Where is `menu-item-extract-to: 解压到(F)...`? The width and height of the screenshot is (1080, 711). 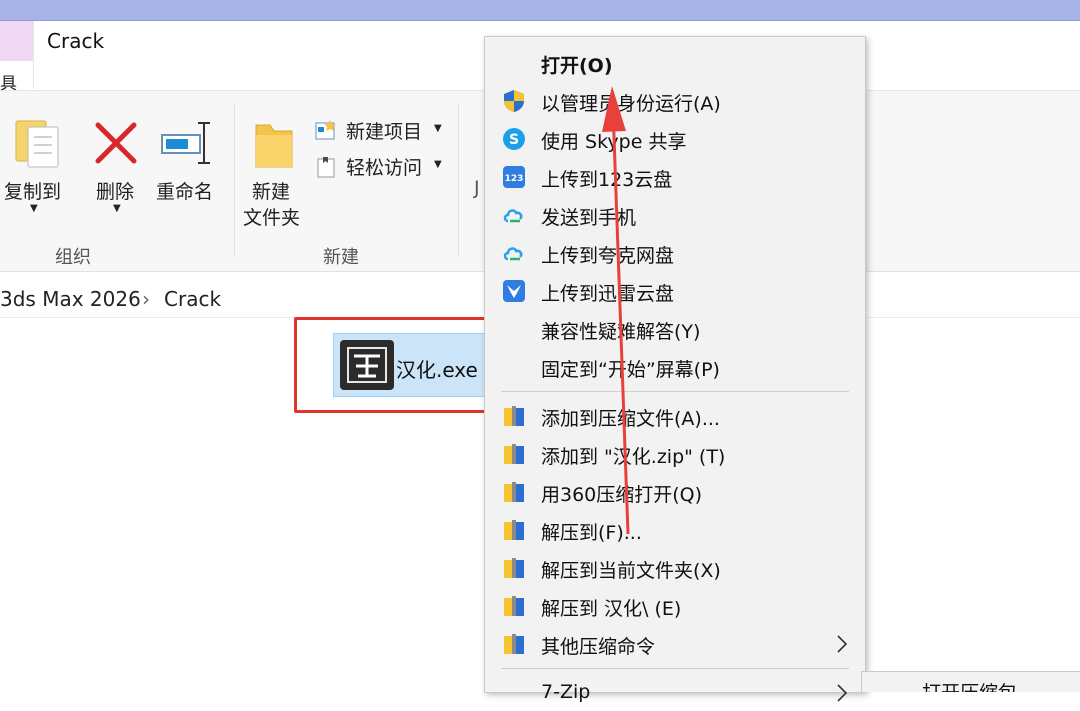 menu-item-extract-to: 解压到(F)... is located at coordinates (675, 530).